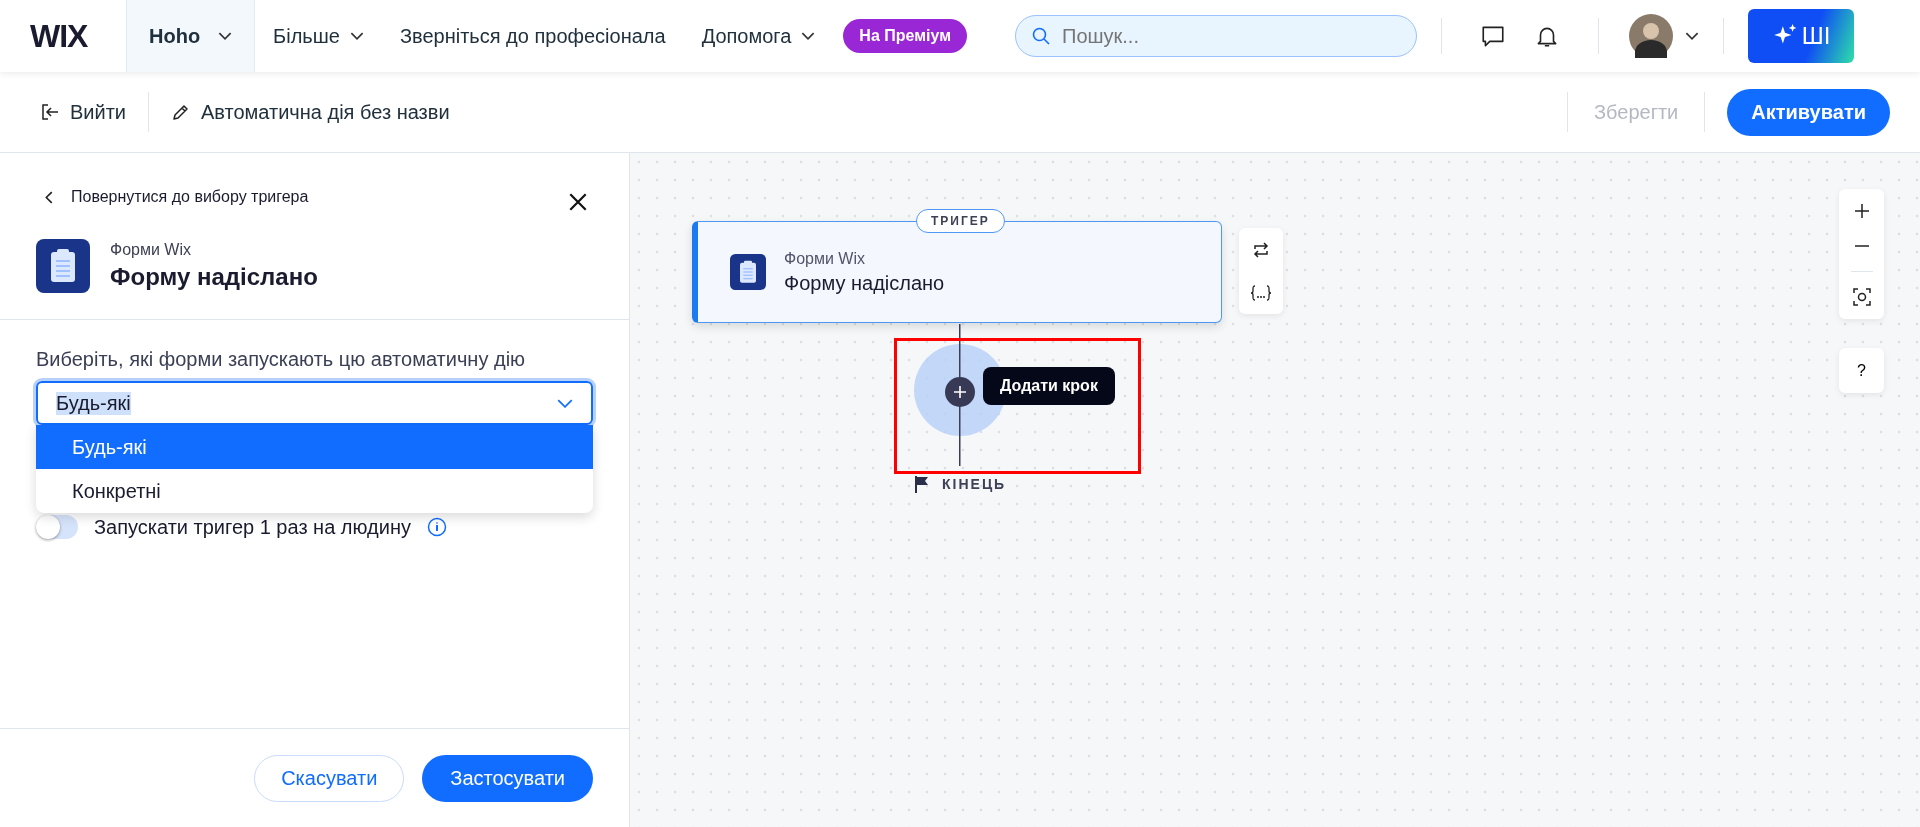 The height and width of the screenshot is (827, 1920). Describe the element at coordinates (1808, 112) in the screenshot. I see `activate-button: Активувати` at that location.